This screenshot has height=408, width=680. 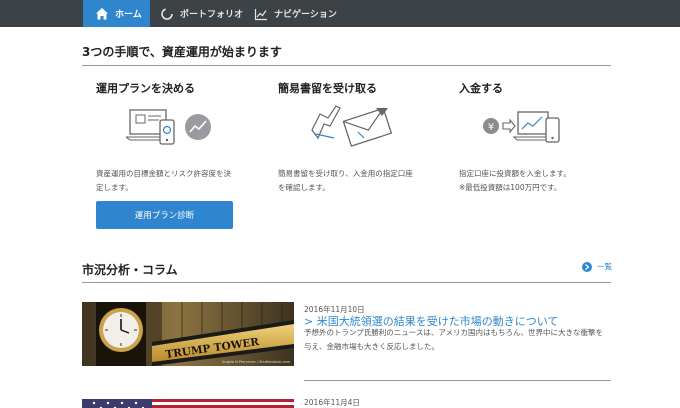 What do you see at coordinates (352, 126) in the screenshot?
I see `envelope-sign-illustration` at bounding box center [352, 126].